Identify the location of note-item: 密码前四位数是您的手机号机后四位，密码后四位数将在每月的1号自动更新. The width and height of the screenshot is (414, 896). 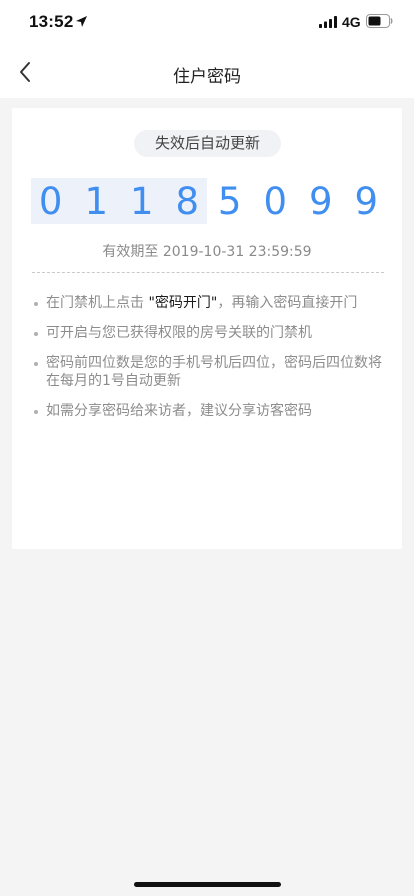
(210, 372).